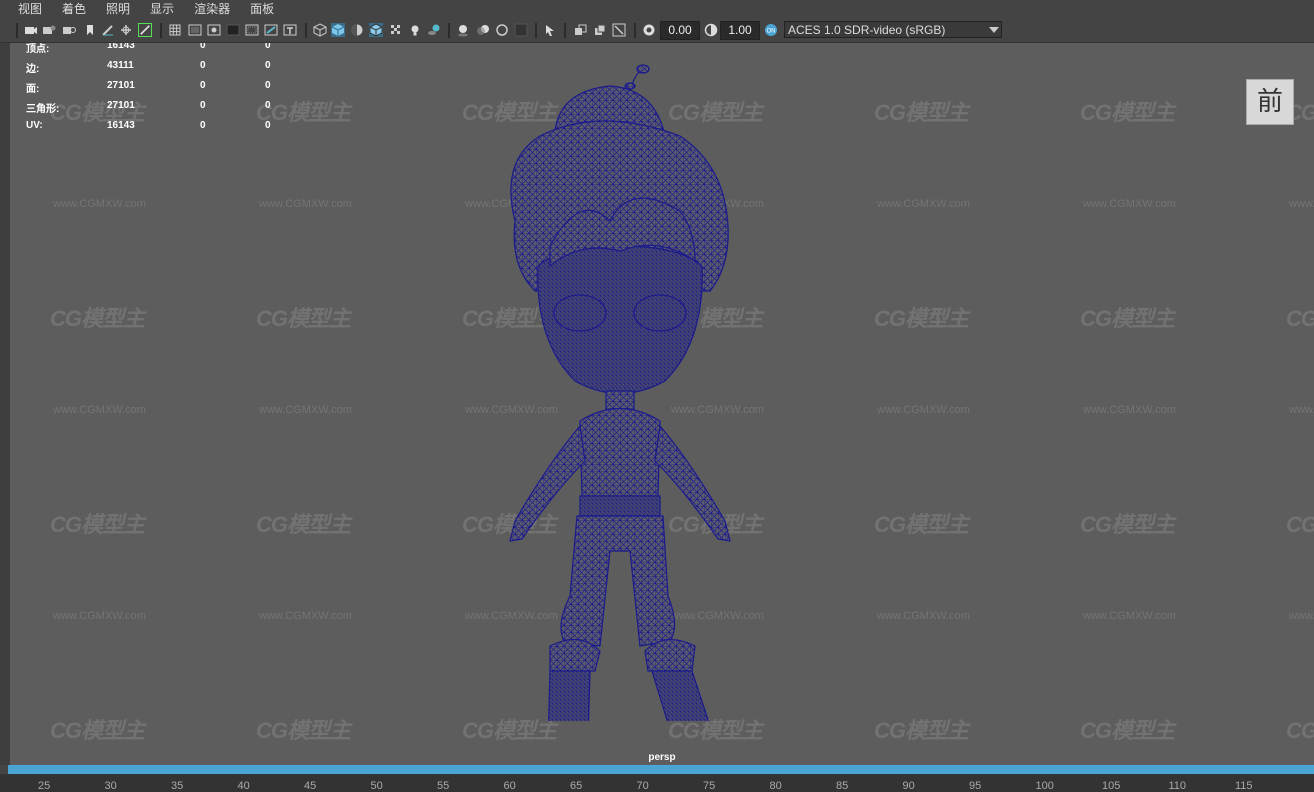  Describe the element at coordinates (576, 786) in the screenshot. I see `ruler-tick-label: 65` at that location.